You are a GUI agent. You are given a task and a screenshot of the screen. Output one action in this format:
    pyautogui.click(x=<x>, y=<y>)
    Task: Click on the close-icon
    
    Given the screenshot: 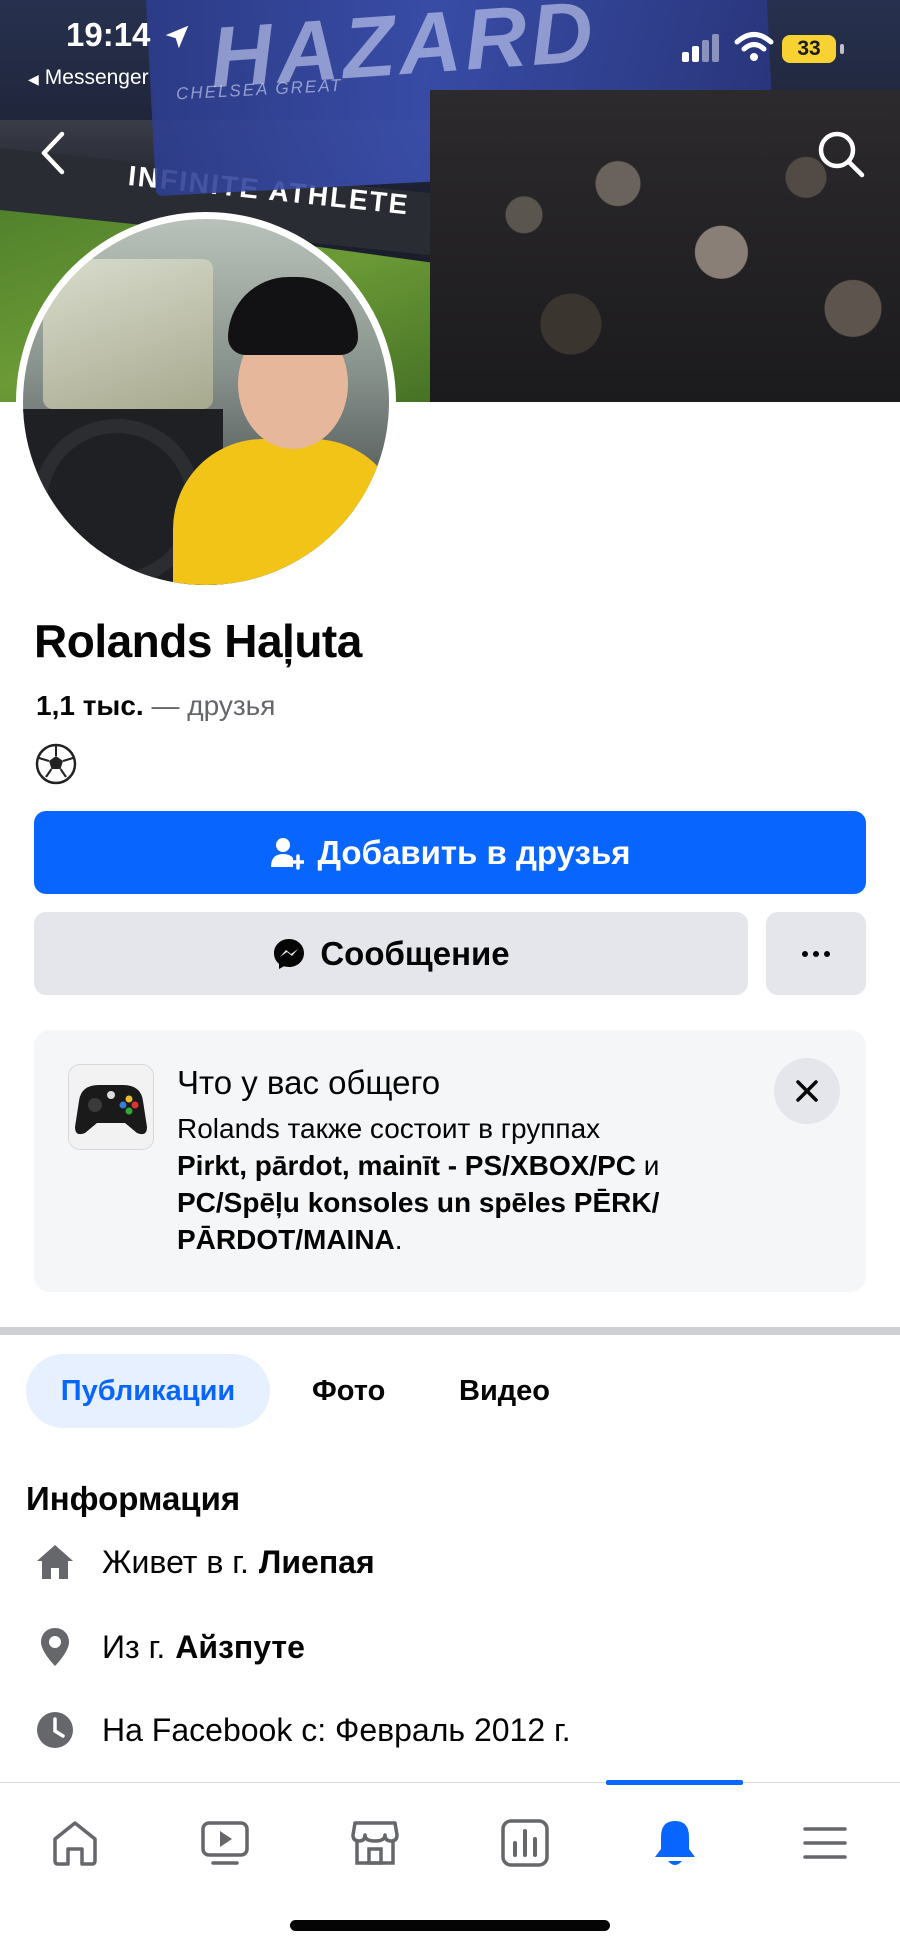 What is the action you would take?
    pyautogui.click(x=807, y=1091)
    